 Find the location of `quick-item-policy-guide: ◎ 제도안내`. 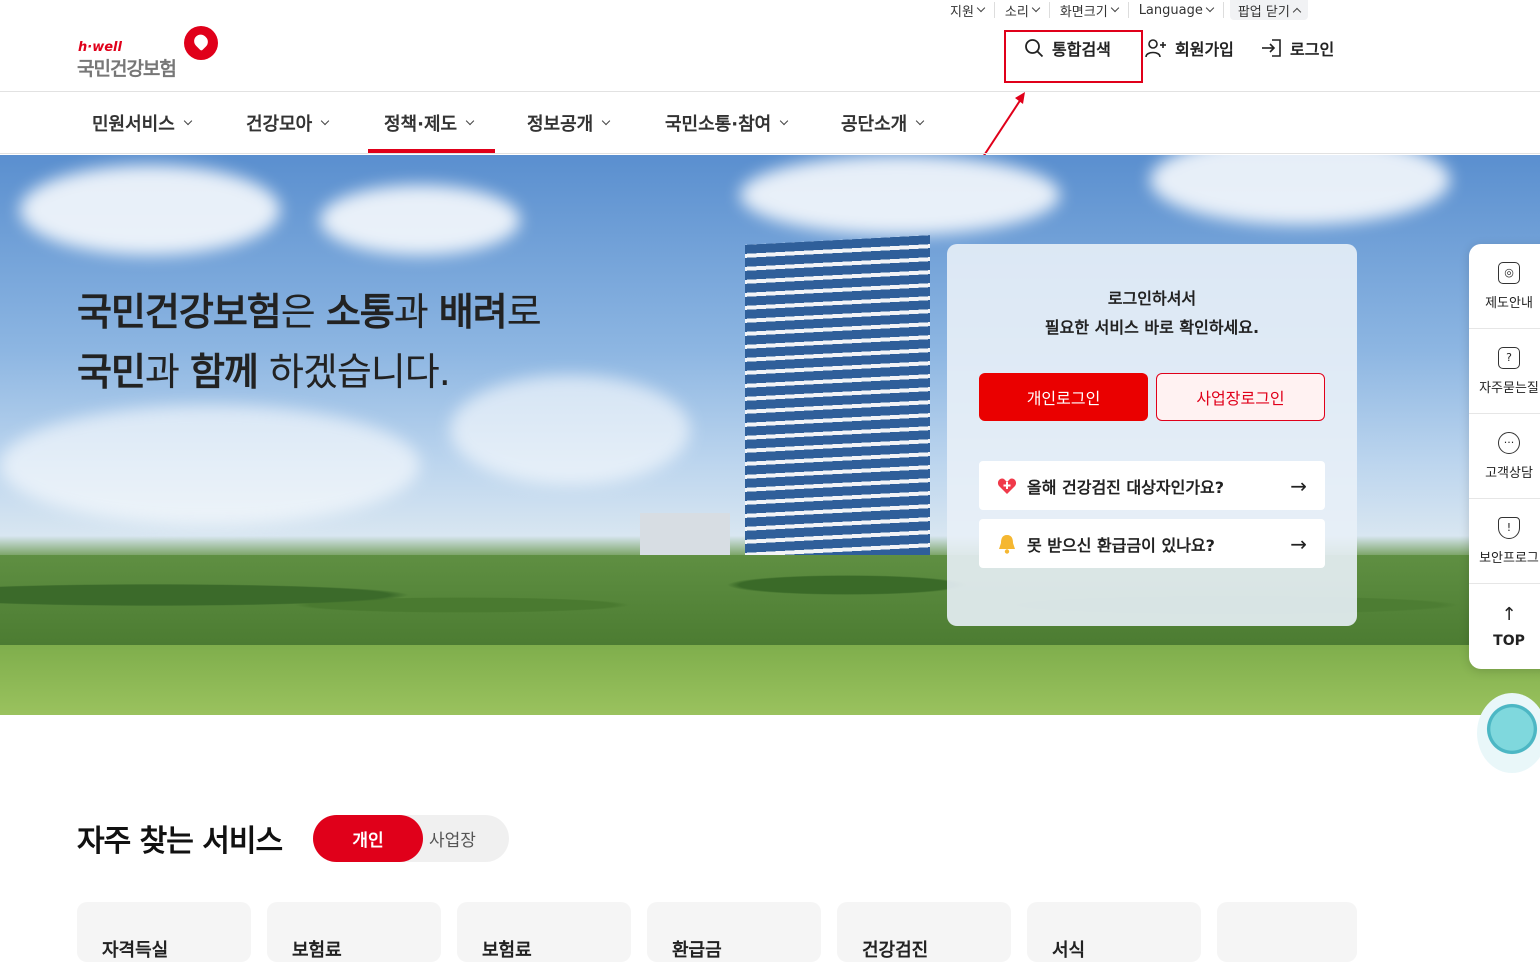

quick-item-policy-guide: ◎ 제도안내 is located at coordinates (1504, 286).